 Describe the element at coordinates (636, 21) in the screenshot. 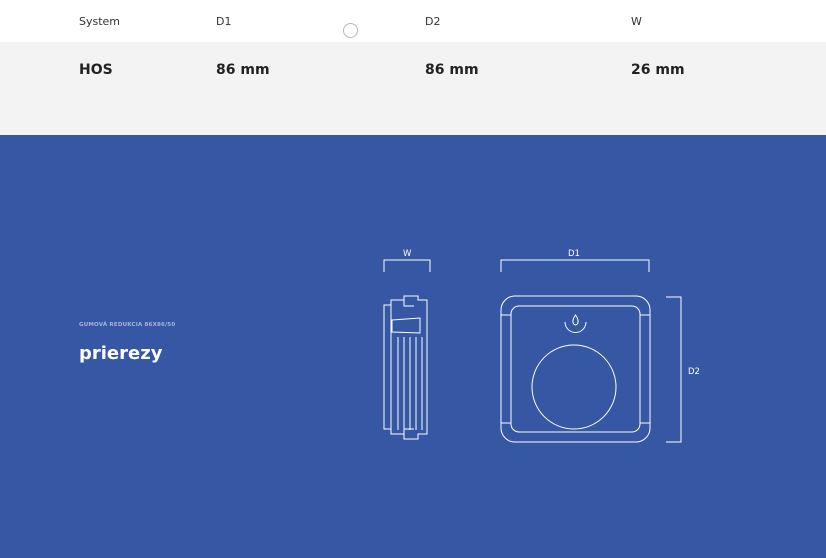

I see `header-w: W` at that location.